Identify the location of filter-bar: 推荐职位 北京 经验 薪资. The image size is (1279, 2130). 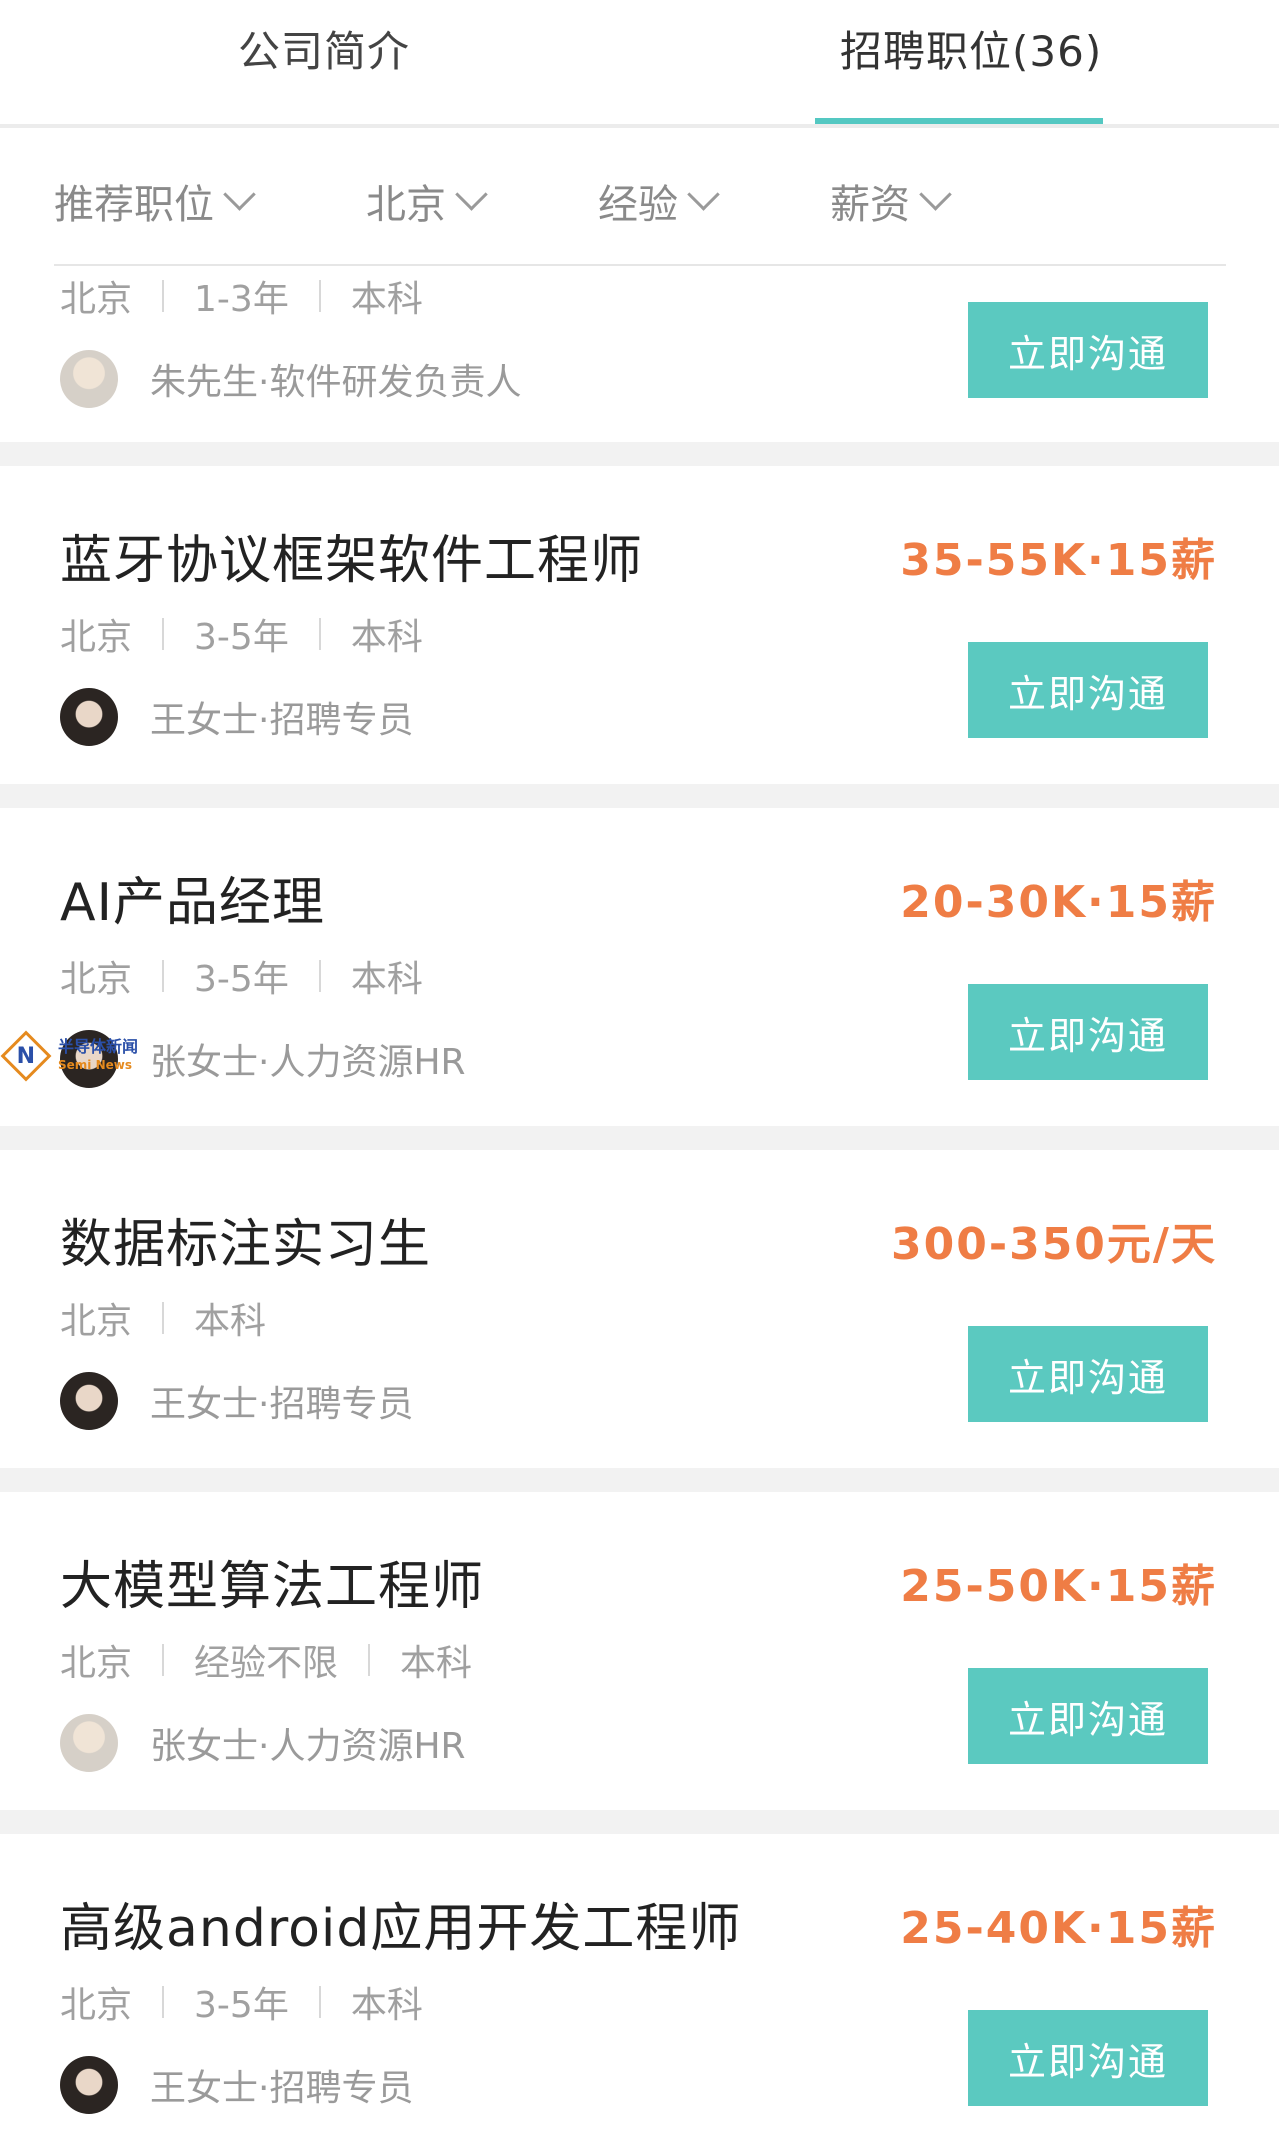
(639, 196).